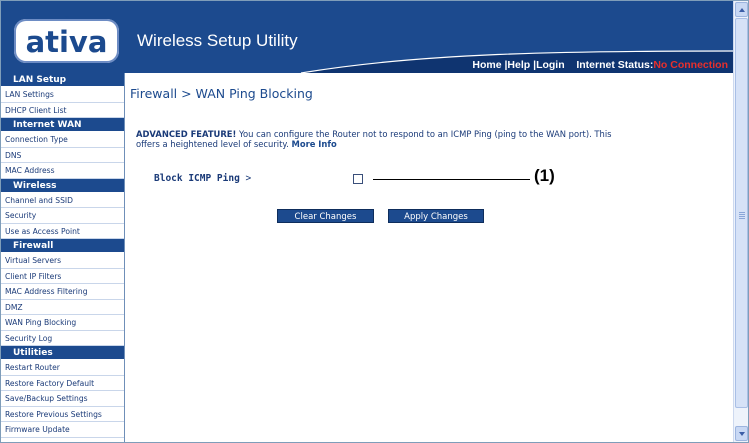 The width and height of the screenshot is (749, 443). I want to click on more-info-link: More Info, so click(313, 144).